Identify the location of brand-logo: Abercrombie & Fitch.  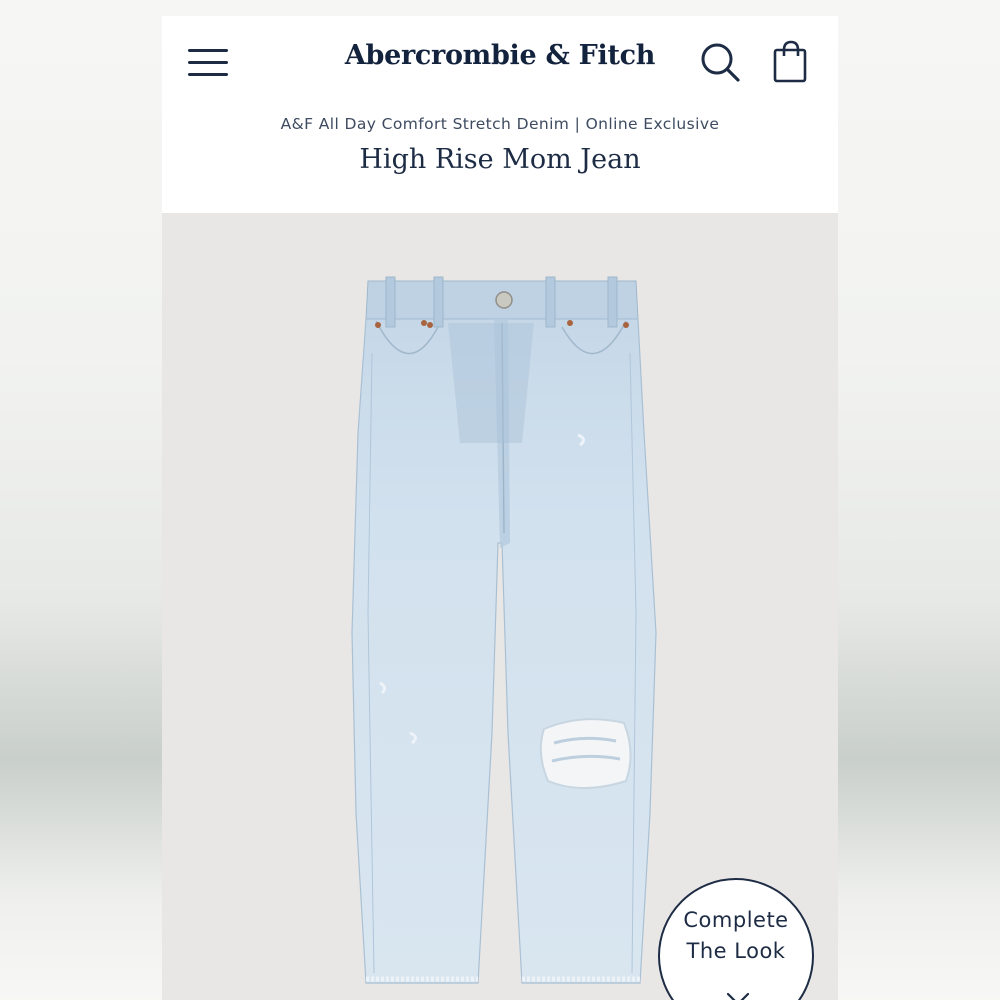
(500, 55).